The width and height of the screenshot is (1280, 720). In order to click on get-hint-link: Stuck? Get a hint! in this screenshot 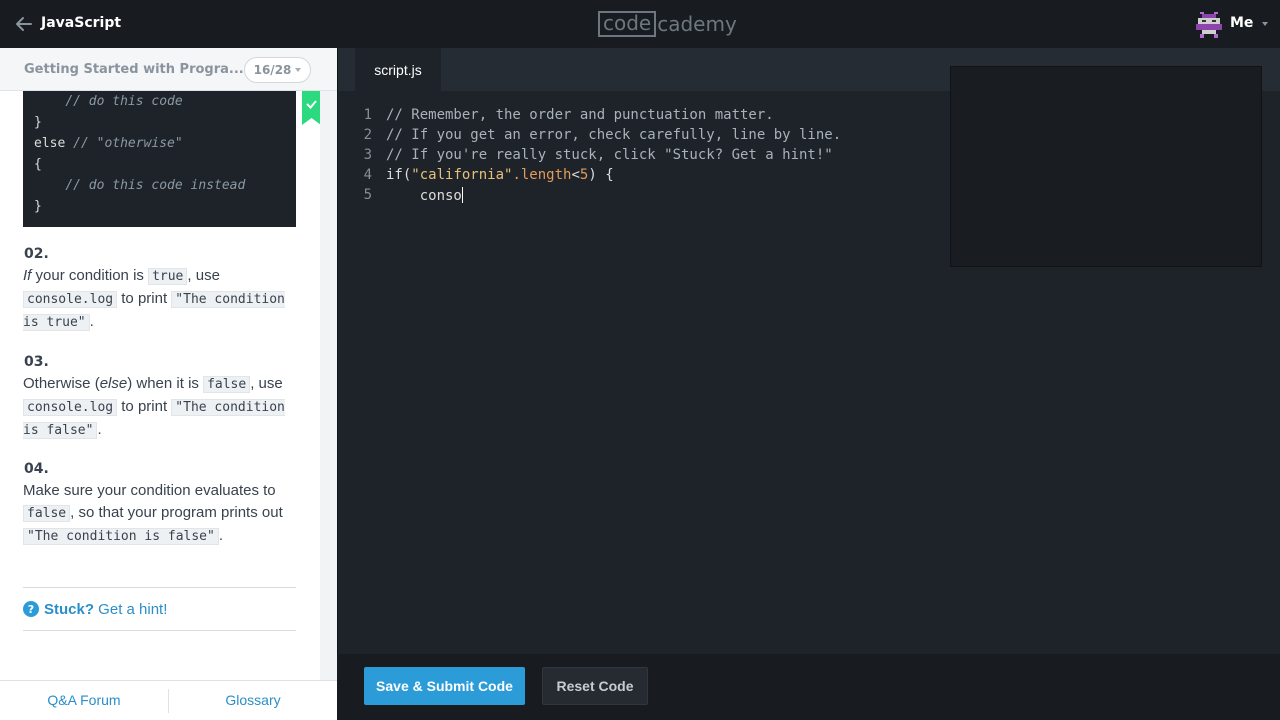, I will do `click(105, 609)`.